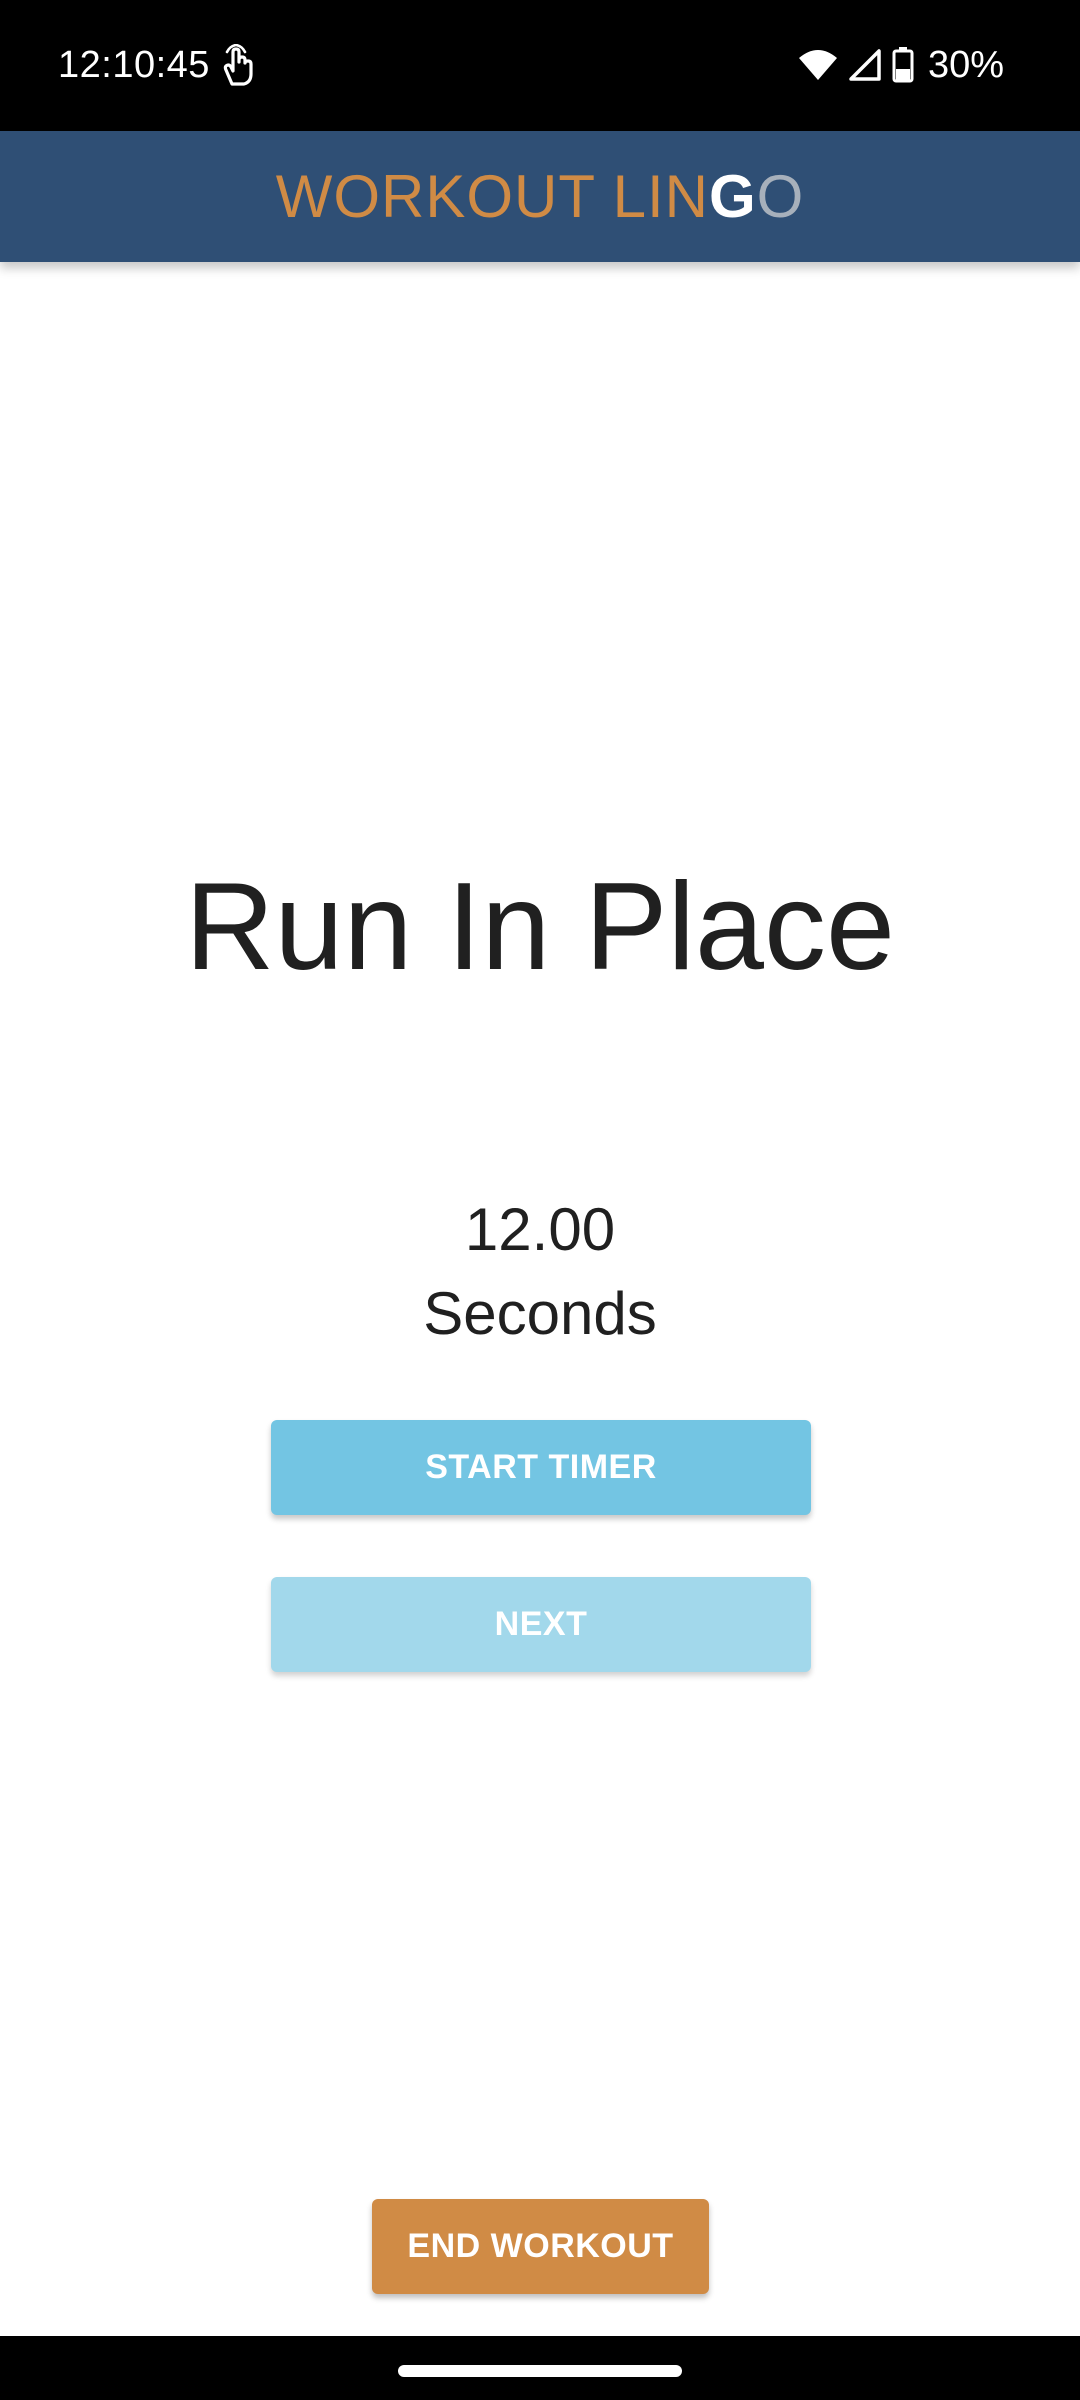 The height and width of the screenshot is (2400, 1080). What do you see at coordinates (238, 65) in the screenshot?
I see `touch-icon` at bounding box center [238, 65].